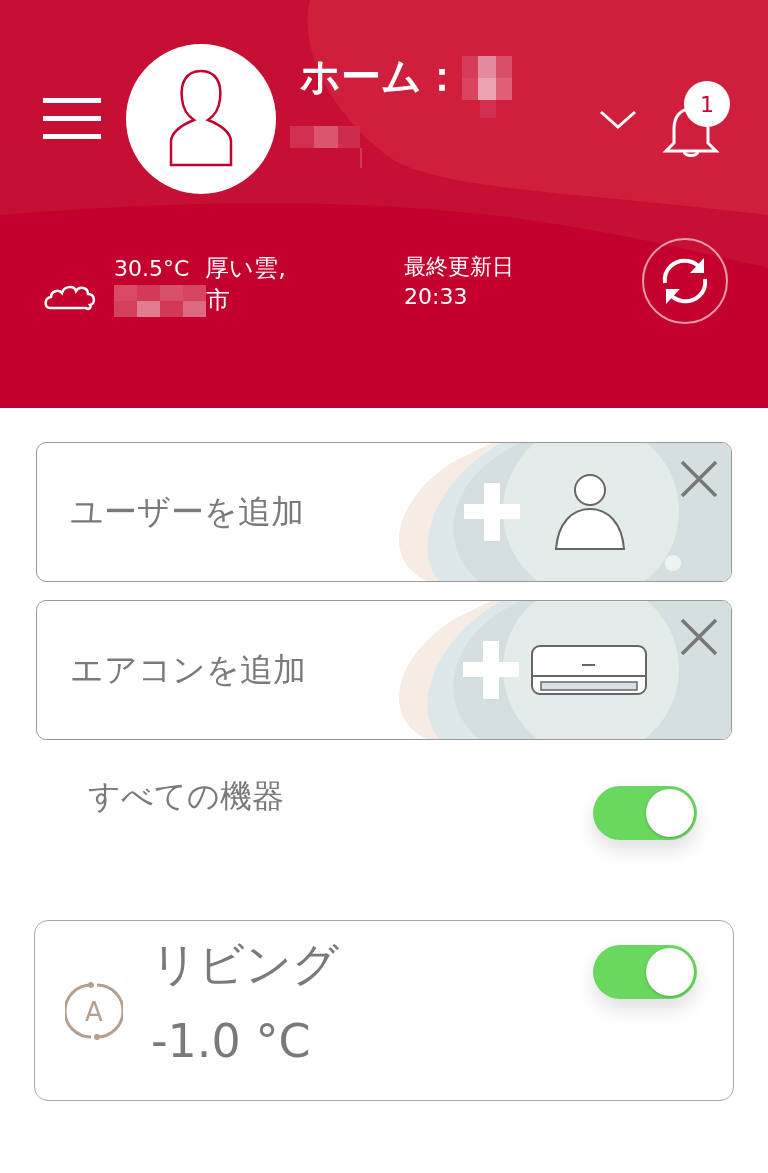 This screenshot has width=768, height=1173. Describe the element at coordinates (459, 267) in the screenshot. I see `last-updated-label: 最終更新日` at that location.